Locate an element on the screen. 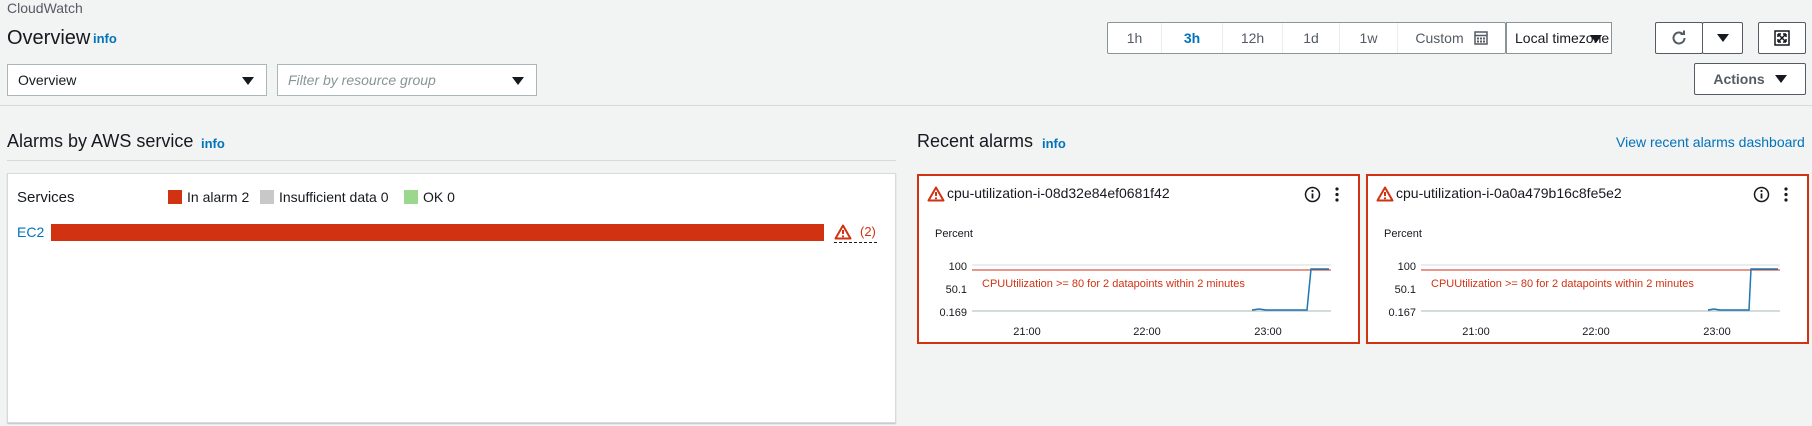  refresh-icon is located at coordinates (1679, 37).